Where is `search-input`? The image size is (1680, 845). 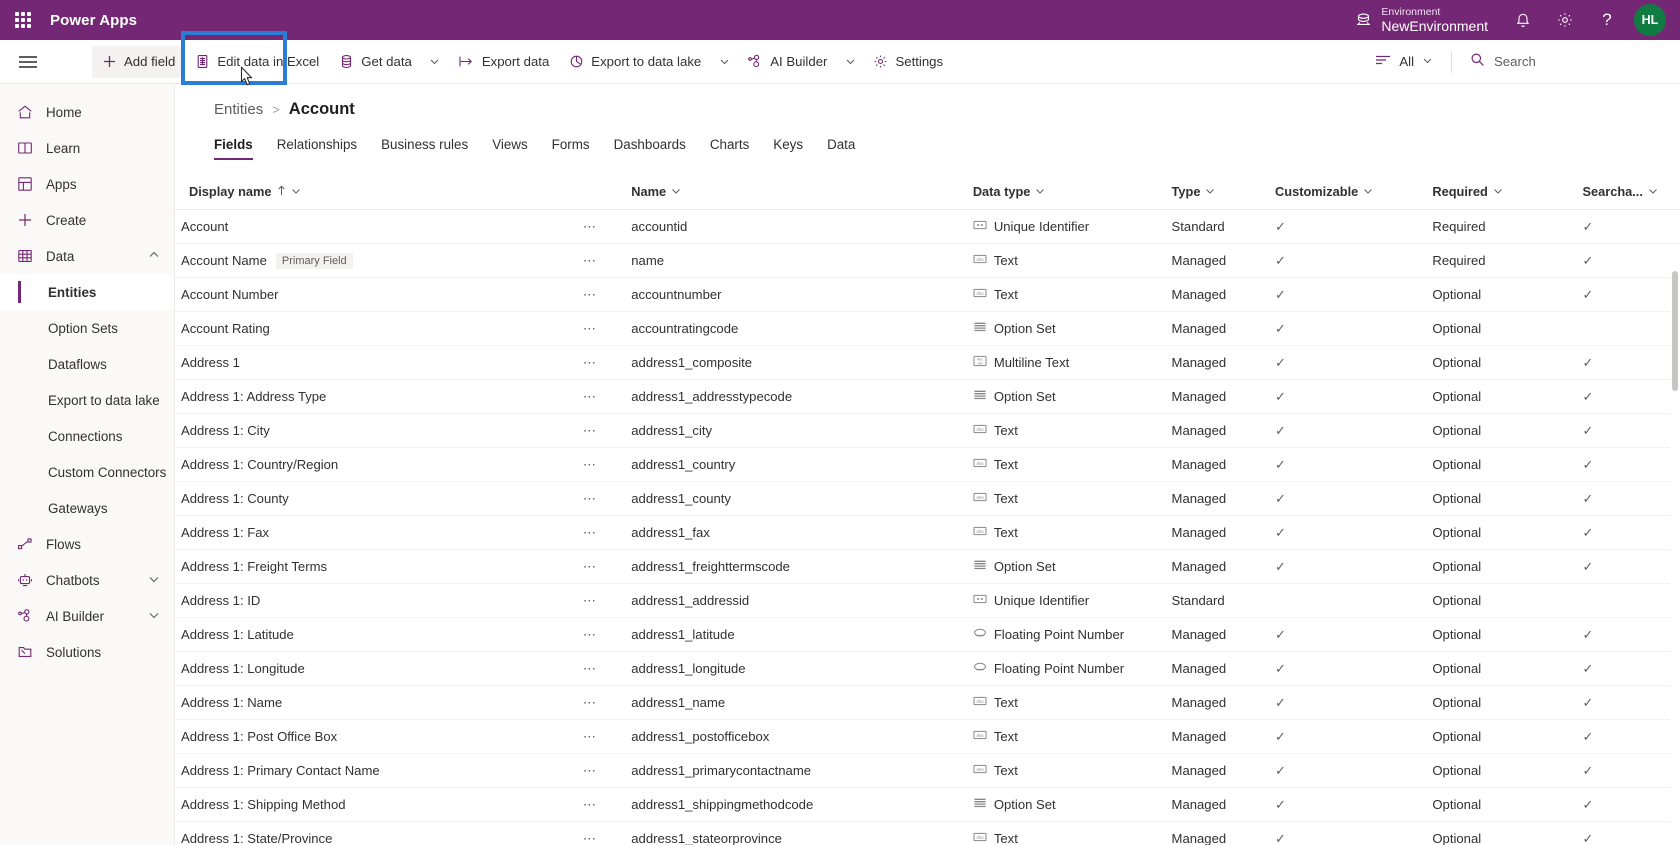
search-input is located at coordinates (1569, 61).